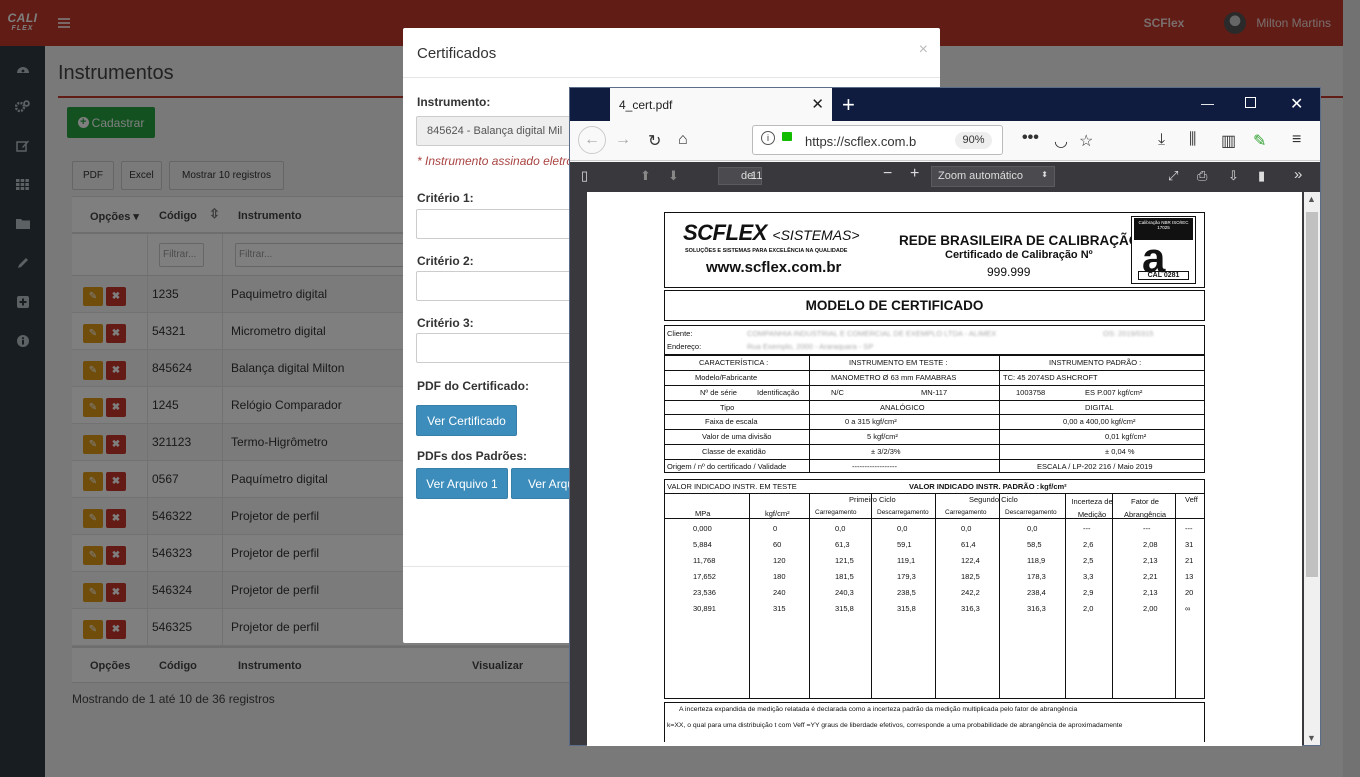  What do you see at coordinates (1173, 176) in the screenshot?
I see `pdf-presentation-icon: ⤢` at bounding box center [1173, 176].